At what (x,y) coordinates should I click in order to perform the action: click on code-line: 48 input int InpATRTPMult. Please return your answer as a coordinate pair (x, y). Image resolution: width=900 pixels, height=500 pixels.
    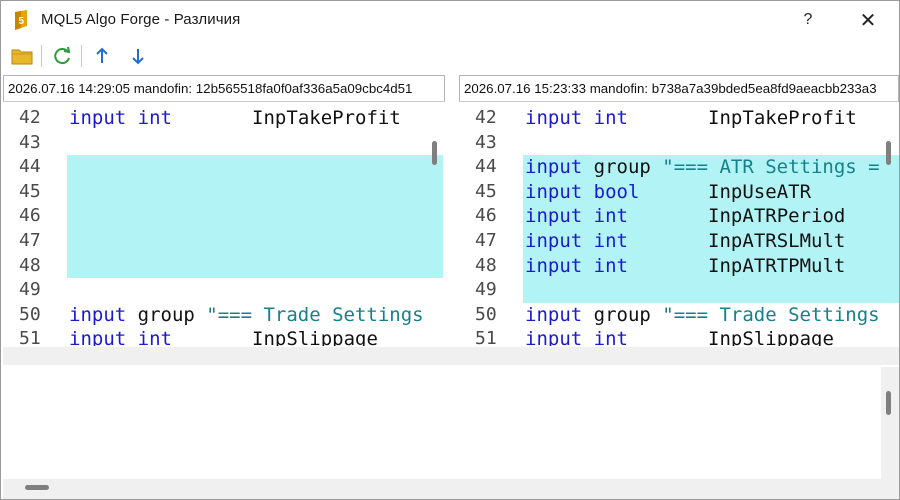
    Looking at the image, I should click on (679, 266).